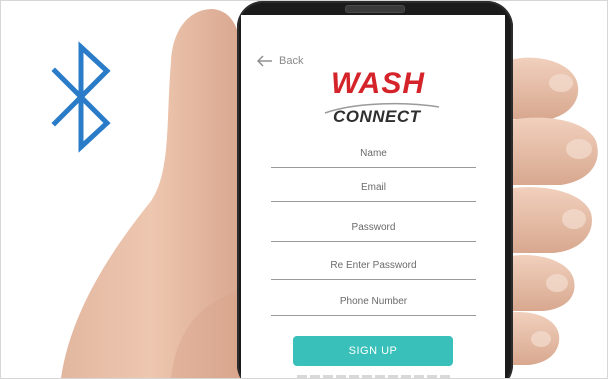  I want to click on back-button: Back, so click(280, 61).